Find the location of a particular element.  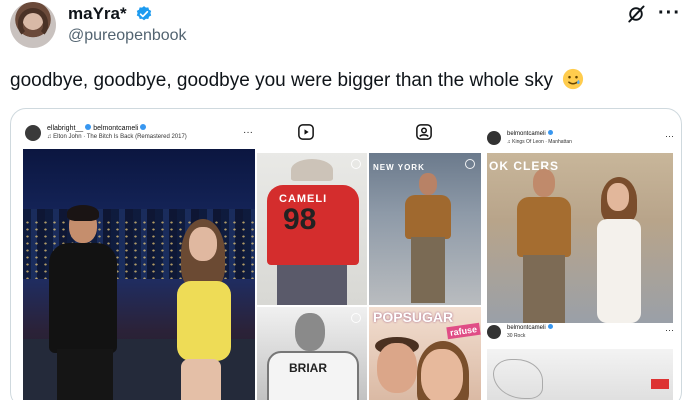

photo-street: NEW YORK is located at coordinates (425, 229).